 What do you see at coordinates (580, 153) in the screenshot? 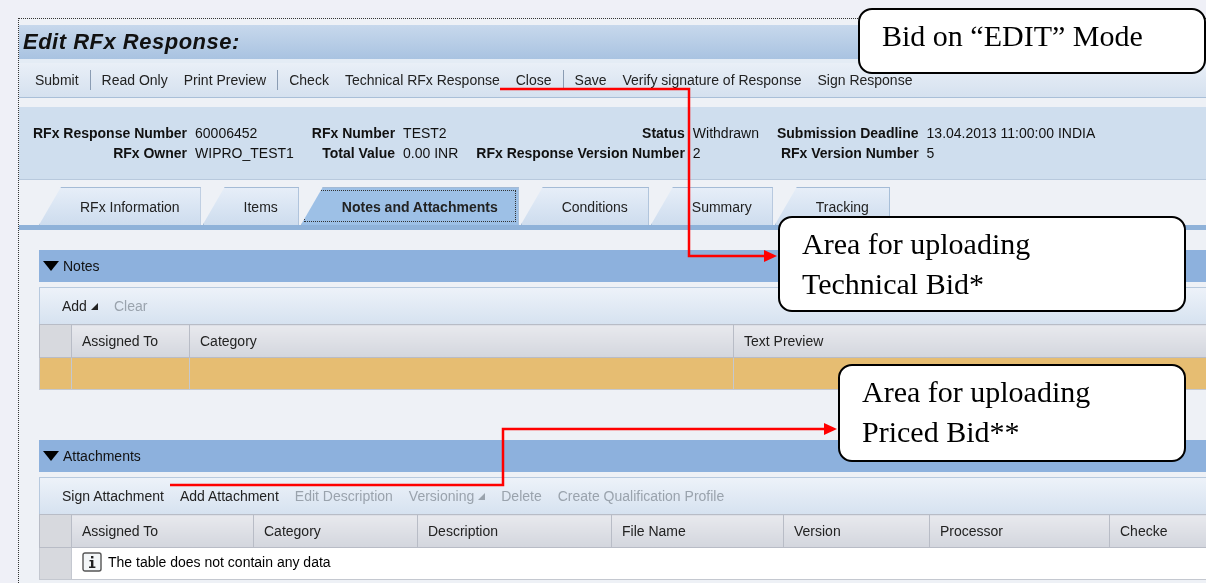
I see `field-label: RFx Response Version Number` at bounding box center [580, 153].